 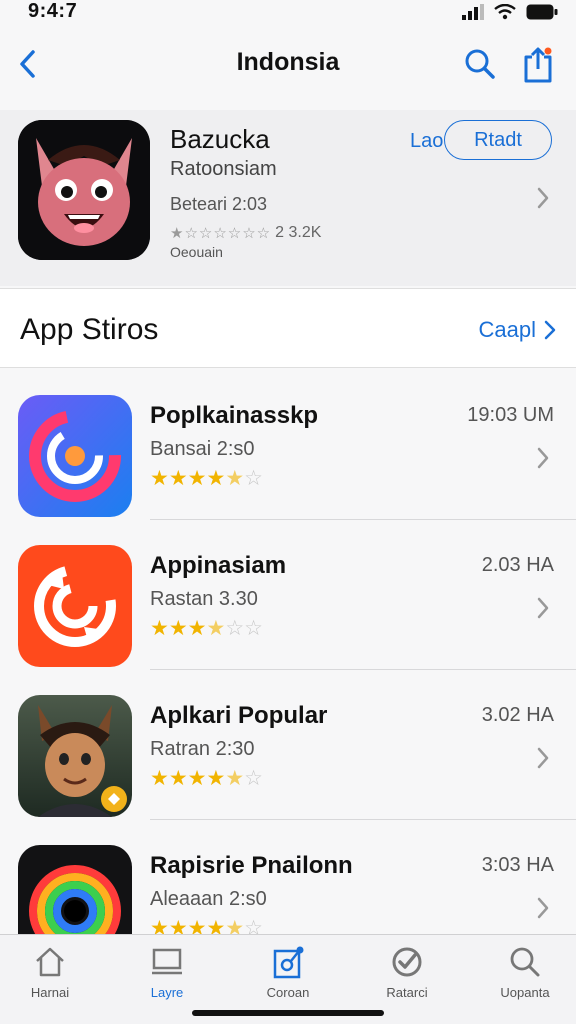 What do you see at coordinates (407, 962) in the screenshot?
I see `rating-icon` at bounding box center [407, 962].